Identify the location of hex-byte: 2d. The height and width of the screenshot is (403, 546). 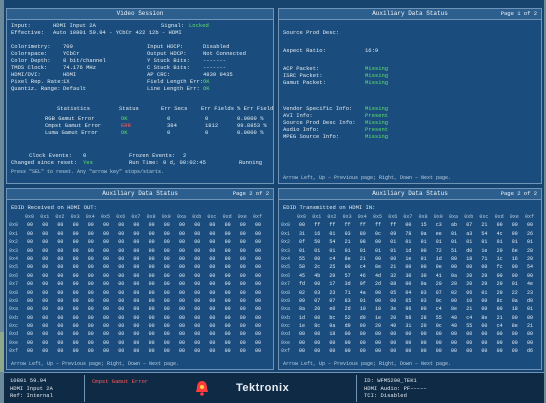
(347, 309).